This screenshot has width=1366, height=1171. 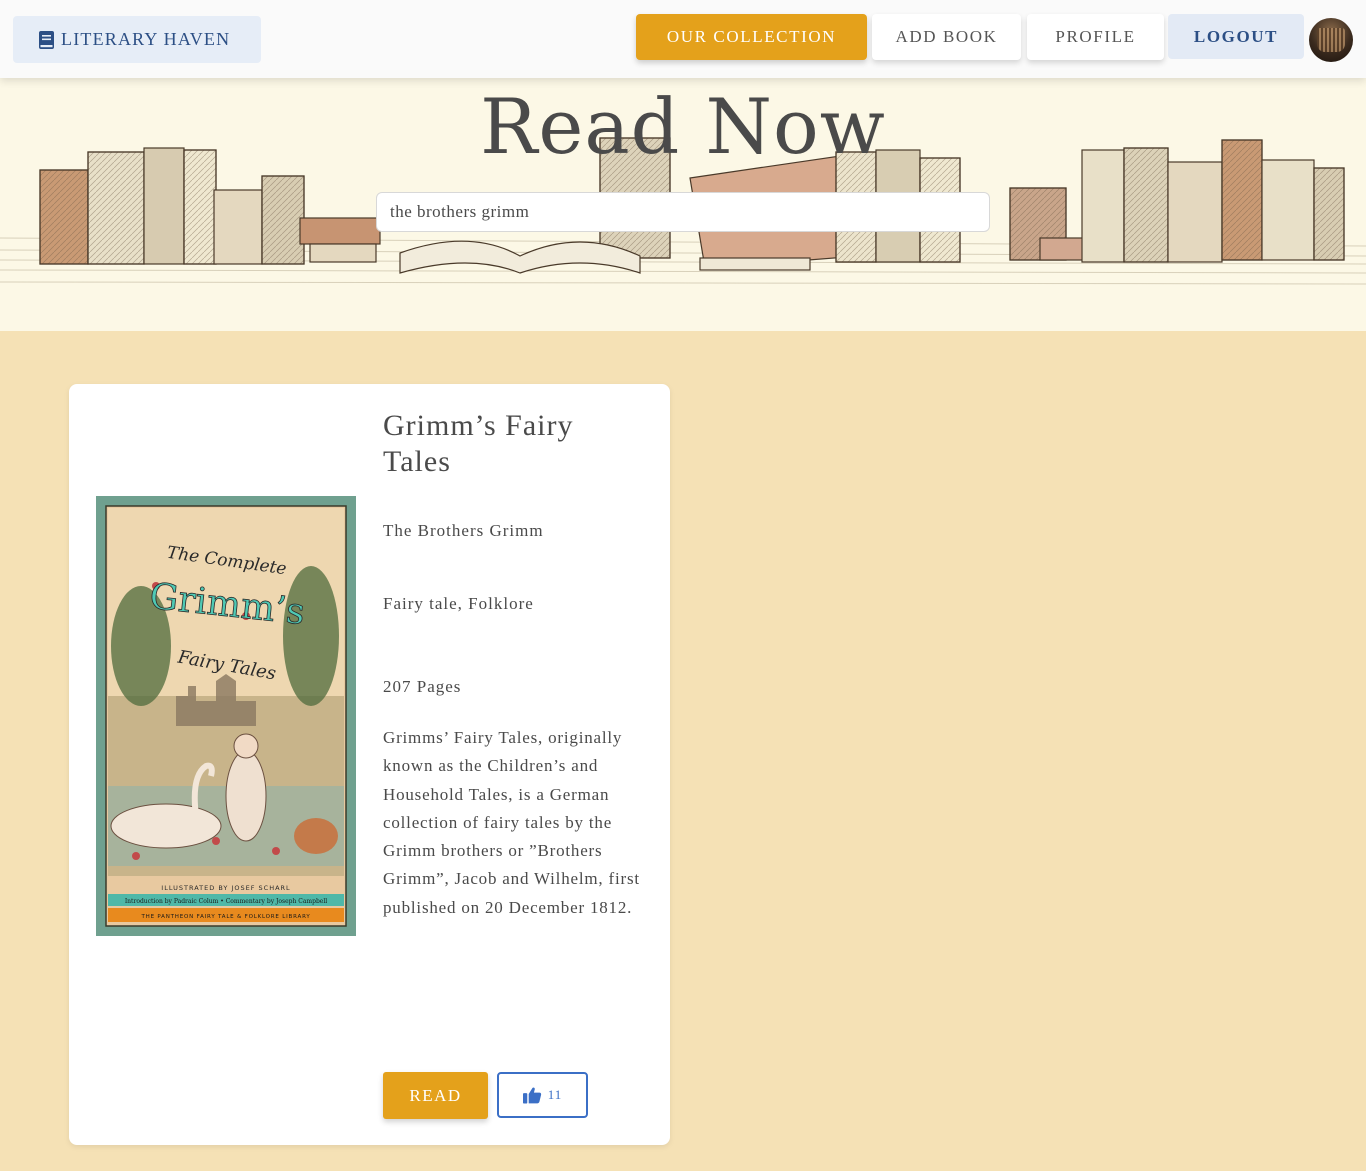 What do you see at coordinates (531, 1095) in the screenshot?
I see `thumbs-up-icon` at bounding box center [531, 1095].